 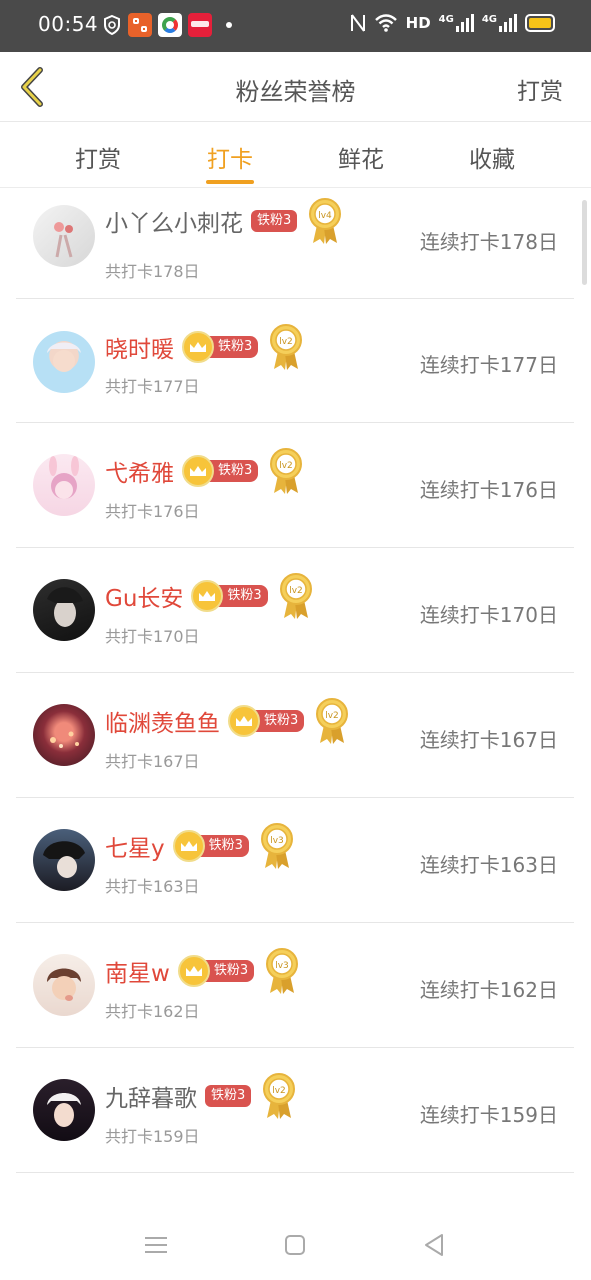 What do you see at coordinates (540, 23) in the screenshot?
I see `battery-icon` at bounding box center [540, 23].